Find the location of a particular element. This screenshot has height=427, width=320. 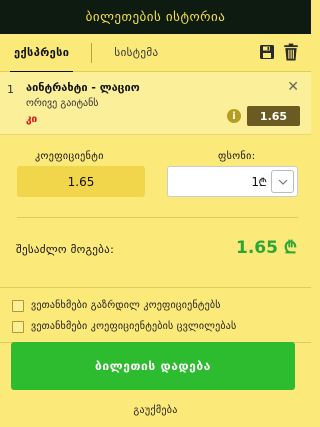

market-name: ორივე გაიტანს is located at coordinates (62, 103).